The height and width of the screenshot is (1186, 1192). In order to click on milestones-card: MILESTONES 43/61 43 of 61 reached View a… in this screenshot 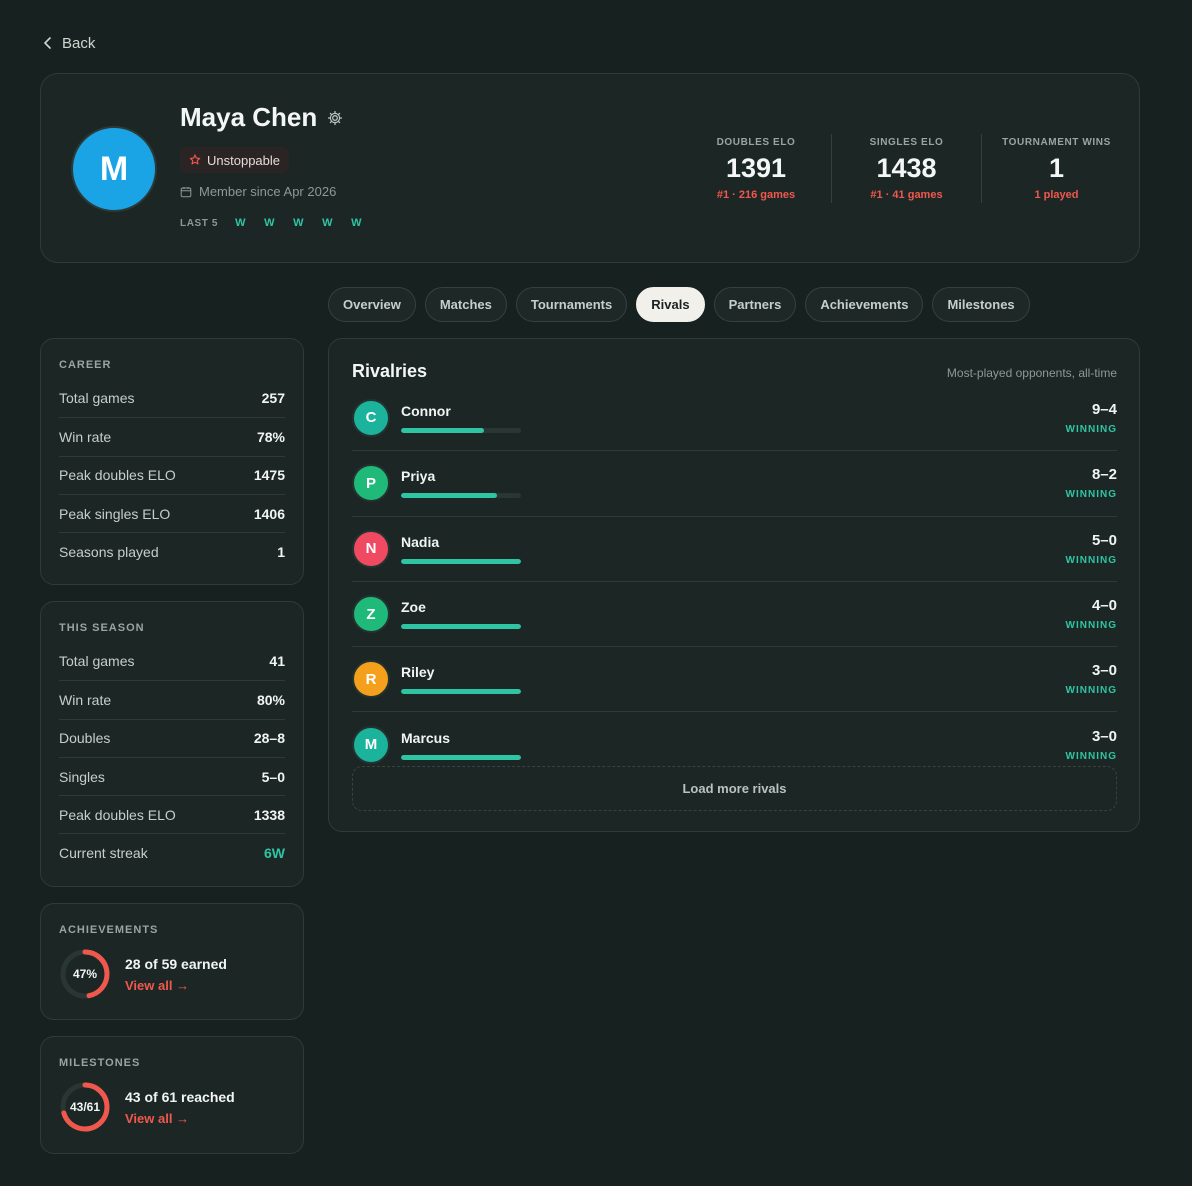, I will do `click(172, 1095)`.